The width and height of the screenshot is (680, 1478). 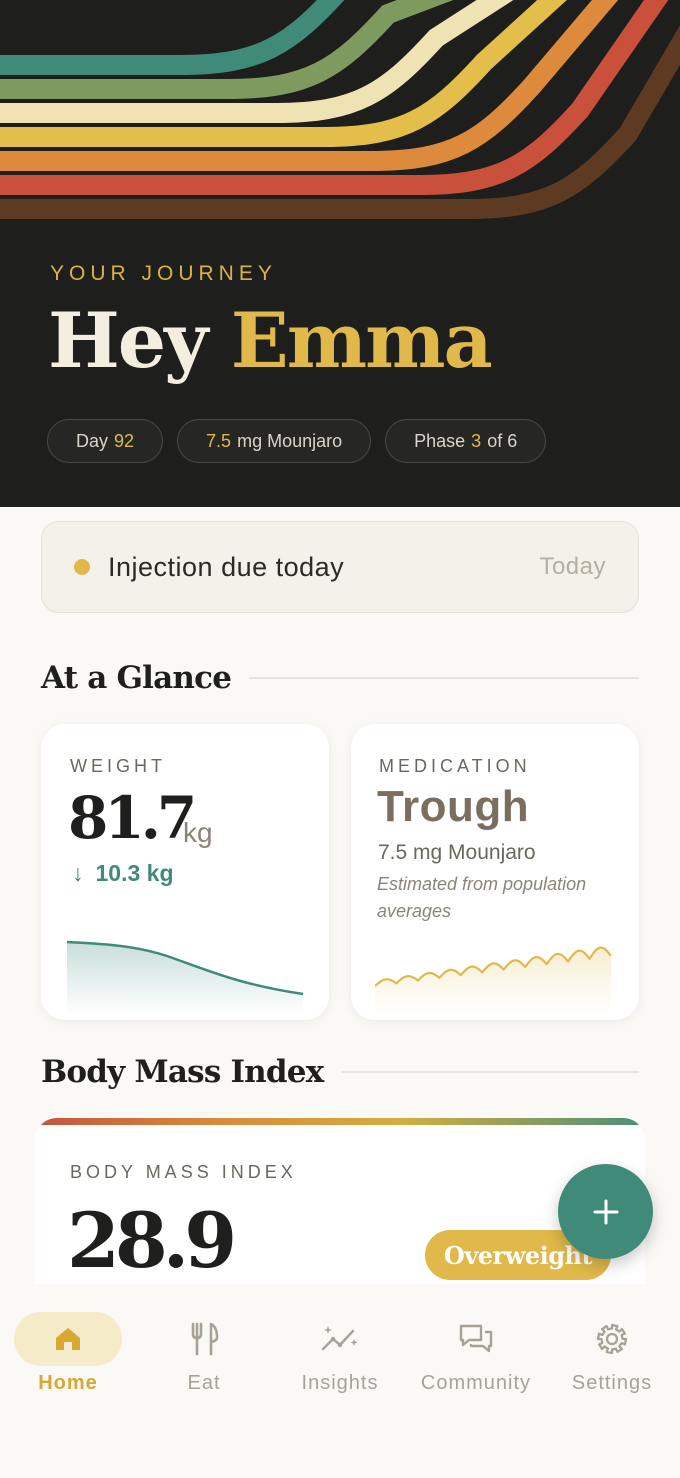 What do you see at coordinates (502, 440) in the screenshot?
I see `pill-suffix: of 6` at bounding box center [502, 440].